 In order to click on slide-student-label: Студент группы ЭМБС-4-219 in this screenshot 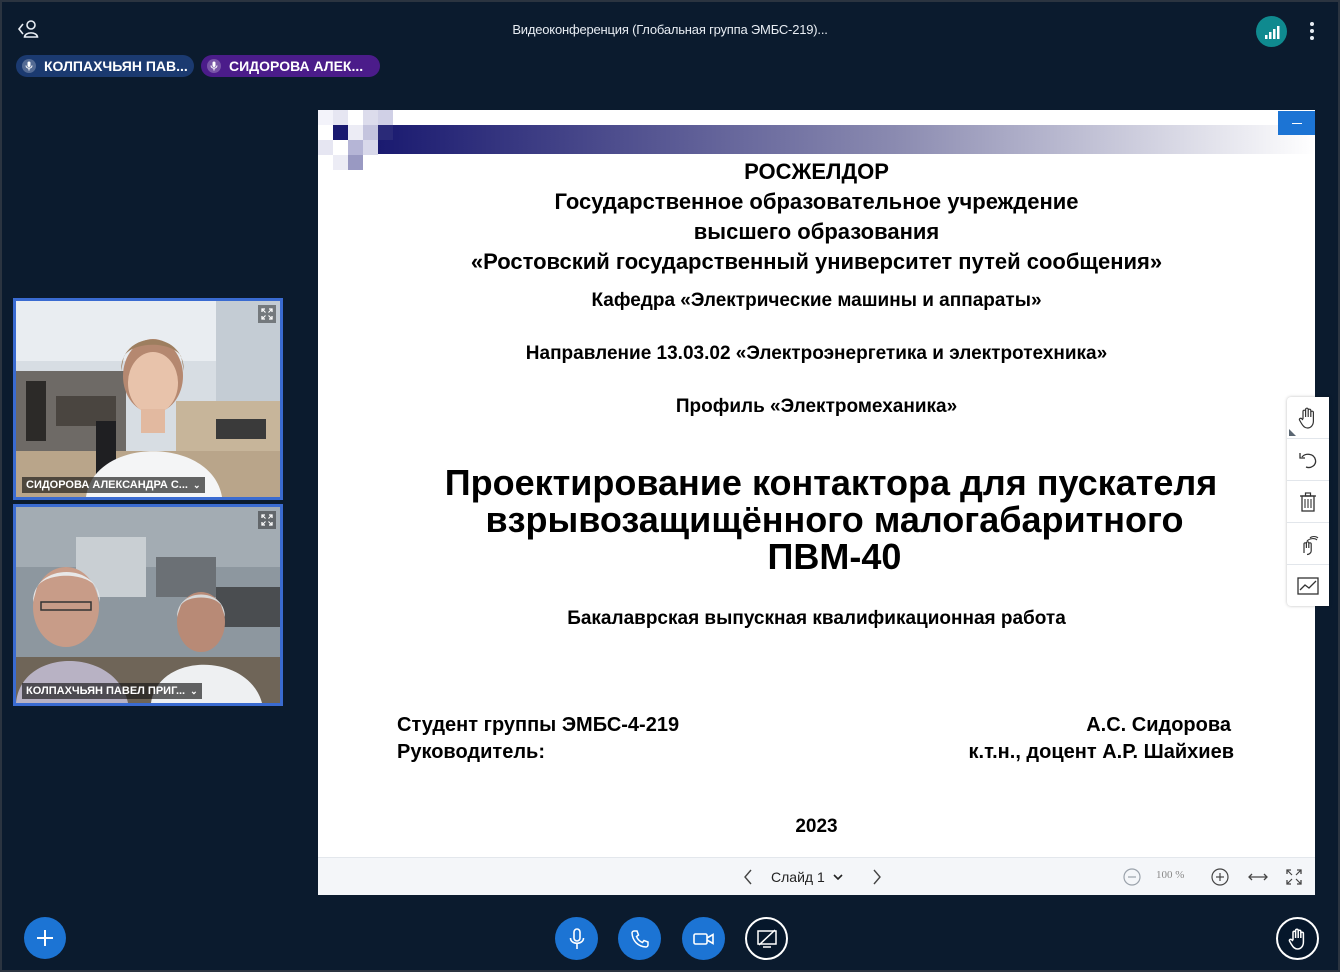, I will do `click(538, 725)`.